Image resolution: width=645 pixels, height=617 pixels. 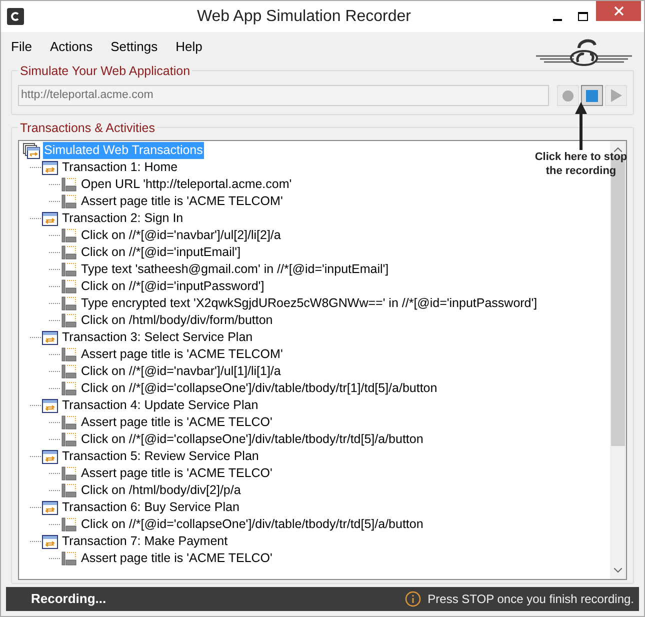 What do you see at coordinates (581, 126) in the screenshot?
I see `callout-arrow-icon` at bounding box center [581, 126].